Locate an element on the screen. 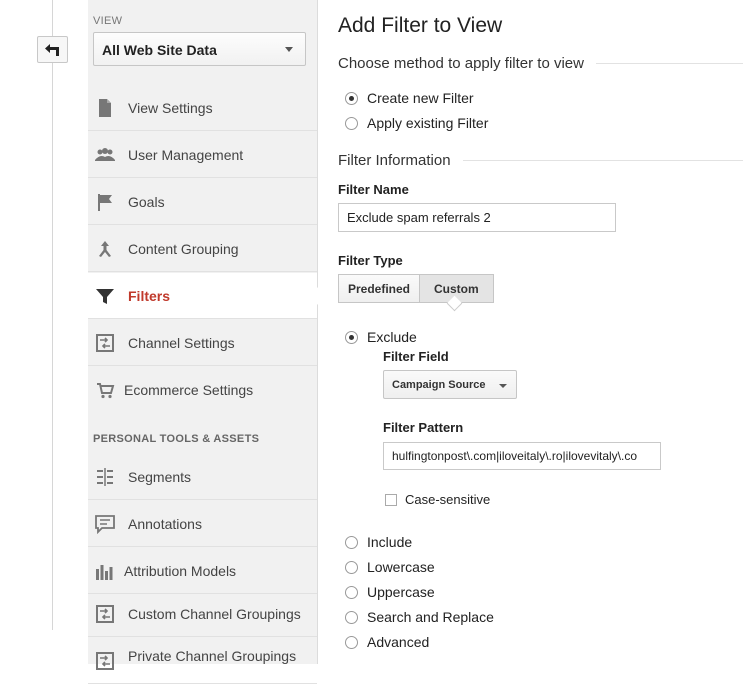 This screenshot has width=743, height=684. radio-label: Uppercase is located at coordinates (401, 592).